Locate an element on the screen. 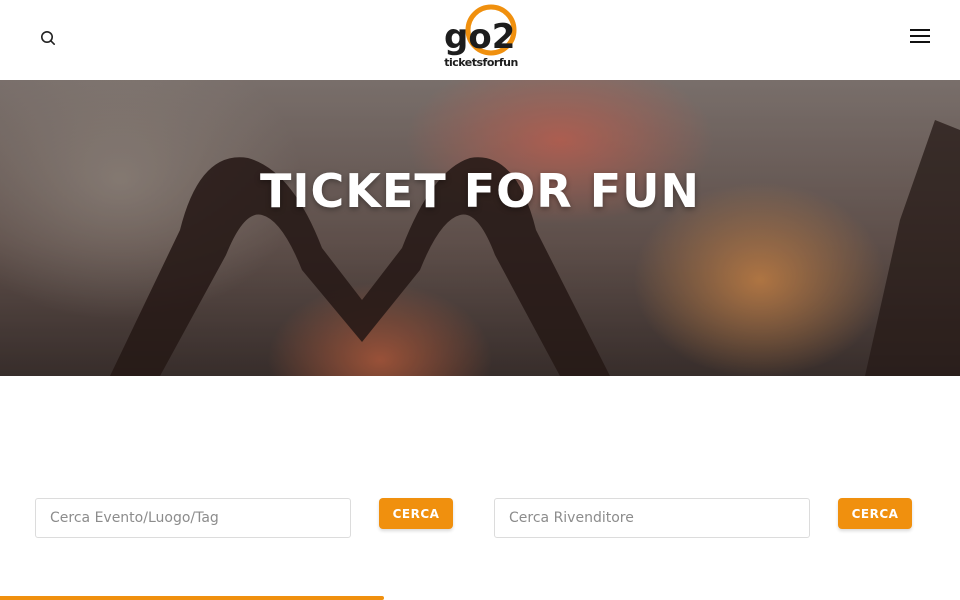 The image size is (960, 600). accent-bar is located at coordinates (192, 598).